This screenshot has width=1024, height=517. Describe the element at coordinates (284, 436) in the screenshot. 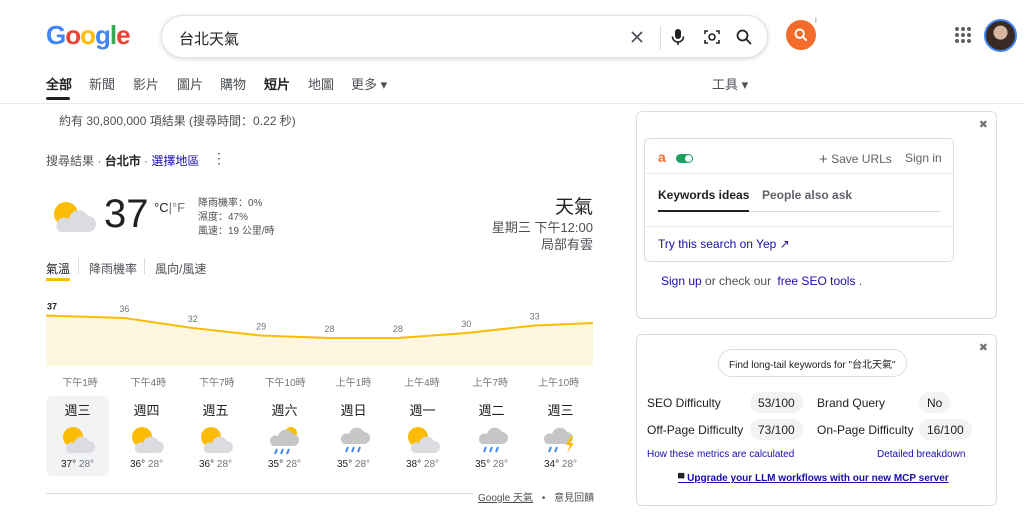

I see `forecast-day: 週六 35° 28°` at that location.